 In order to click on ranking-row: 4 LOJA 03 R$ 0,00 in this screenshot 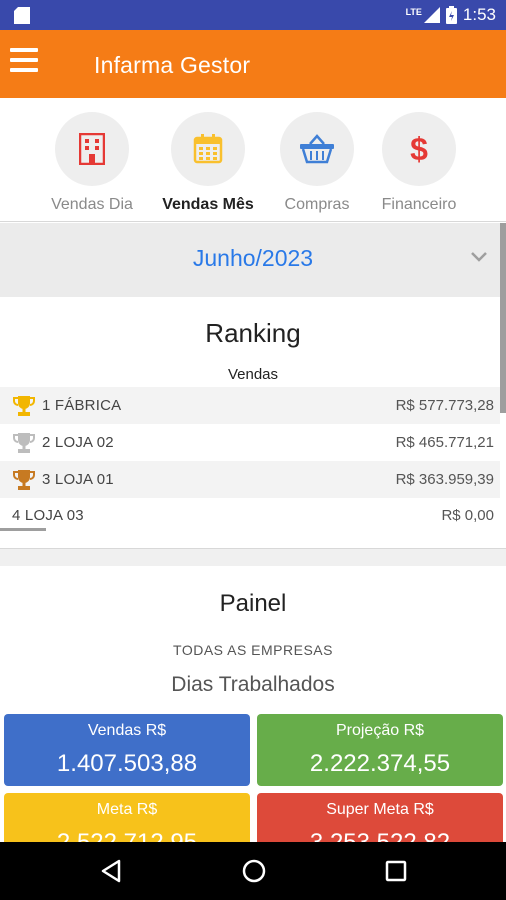, I will do `click(250, 515)`.